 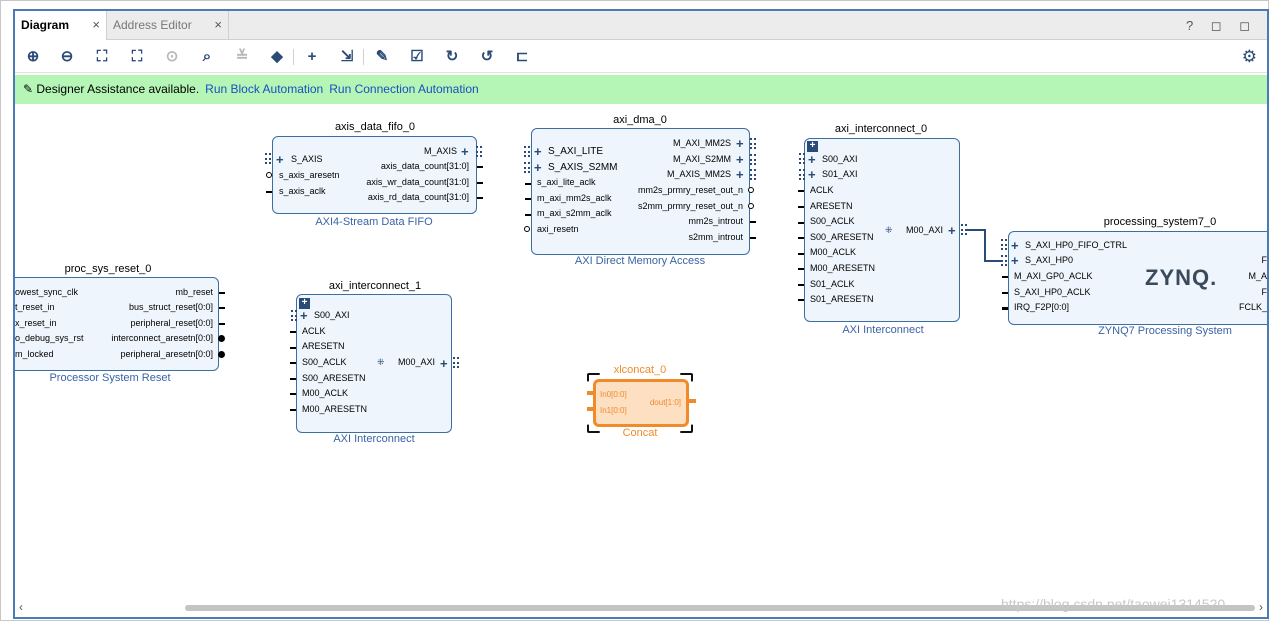 What do you see at coordinates (168, 25) in the screenshot?
I see `tab-address-editor: Address Editor ×` at bounding box center [168, 25].